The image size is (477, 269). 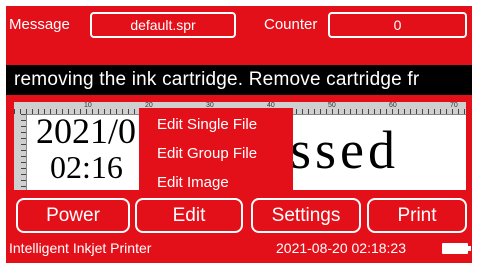 What do you see at coordinates (341, 248) in the screenshot?
I see `status-datetime: 2021-08-20 02:18:23` at bounding box center [341, 248].